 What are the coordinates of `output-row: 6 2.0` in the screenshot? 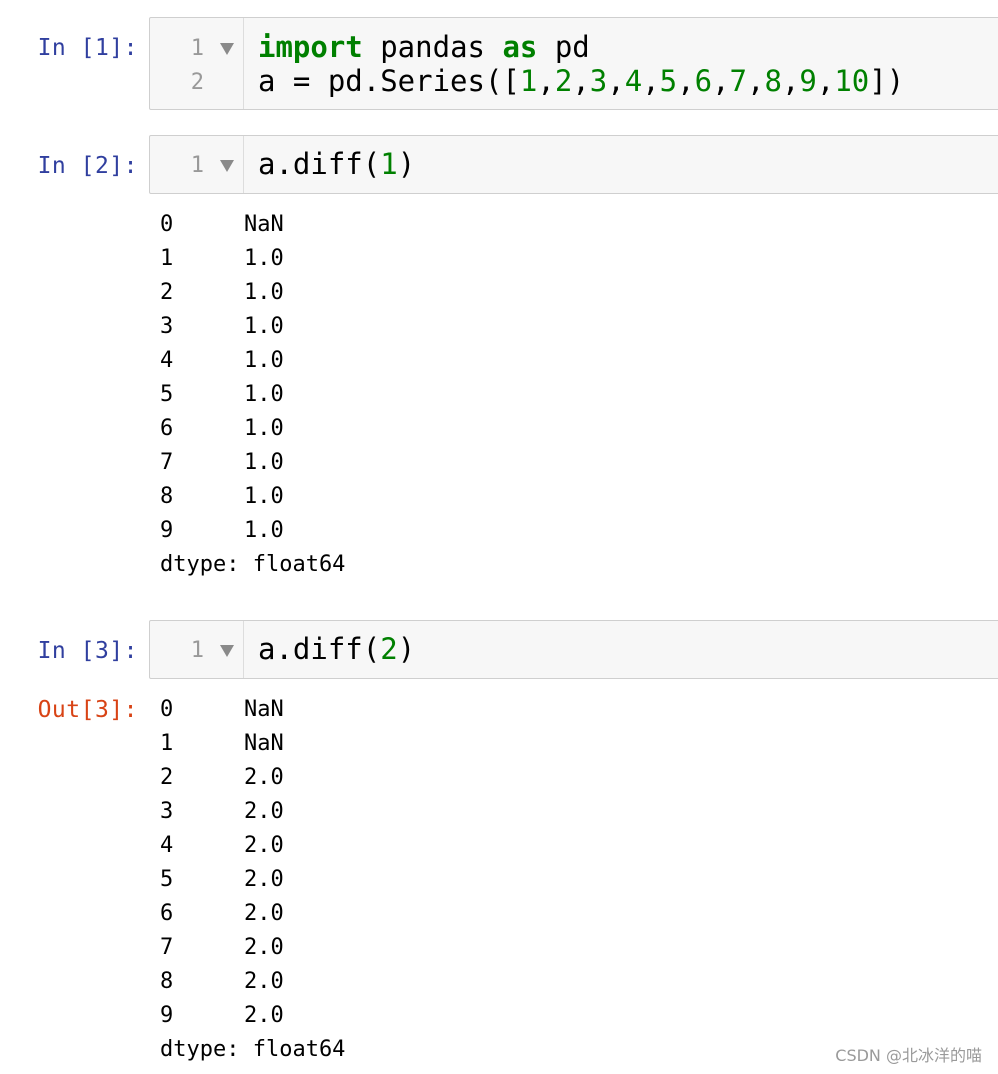 It's located at (252, 914).